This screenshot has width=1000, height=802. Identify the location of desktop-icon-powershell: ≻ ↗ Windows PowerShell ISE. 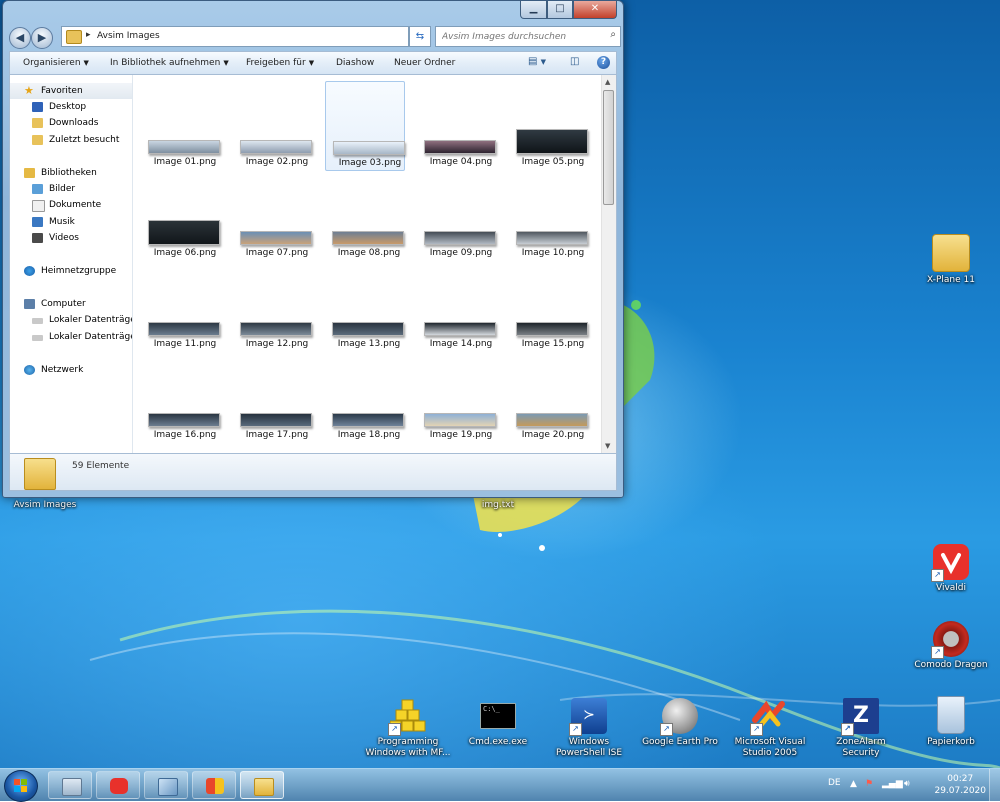
(589, 728).